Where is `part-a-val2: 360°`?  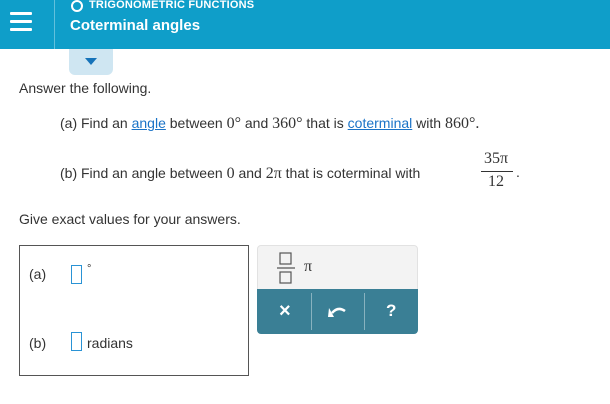 part-a-val2: 360° is located at coordinates (287, 123).